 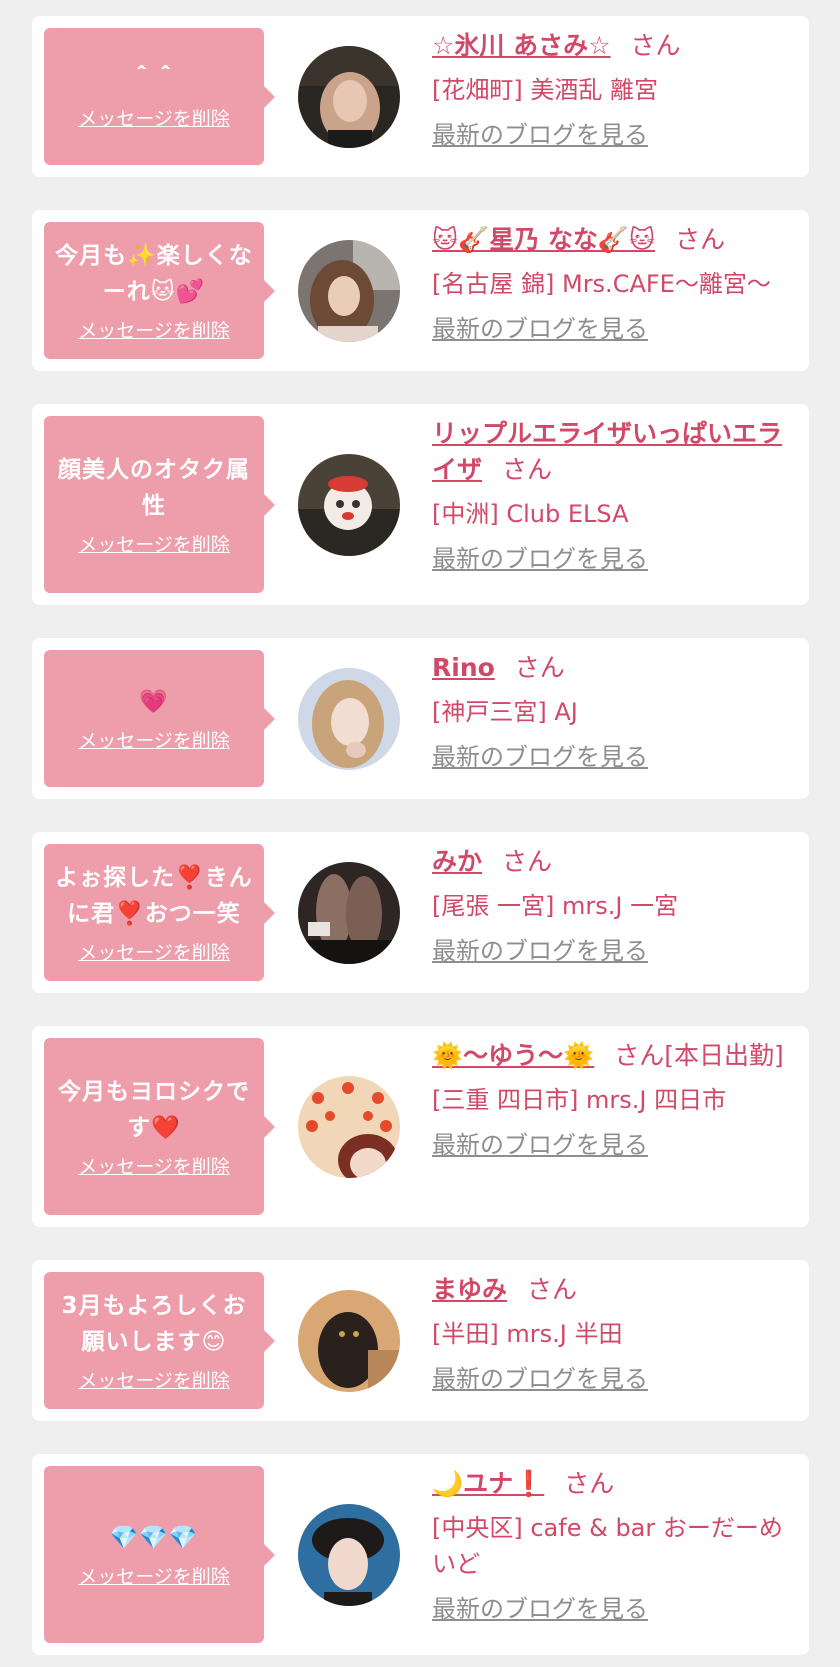 What do you see at coordinates (154, 895) in the screenshot?
I see `message-text: よぉ探した❣️きんに君❣️おつ一笑` at bounding box center [154, 895].